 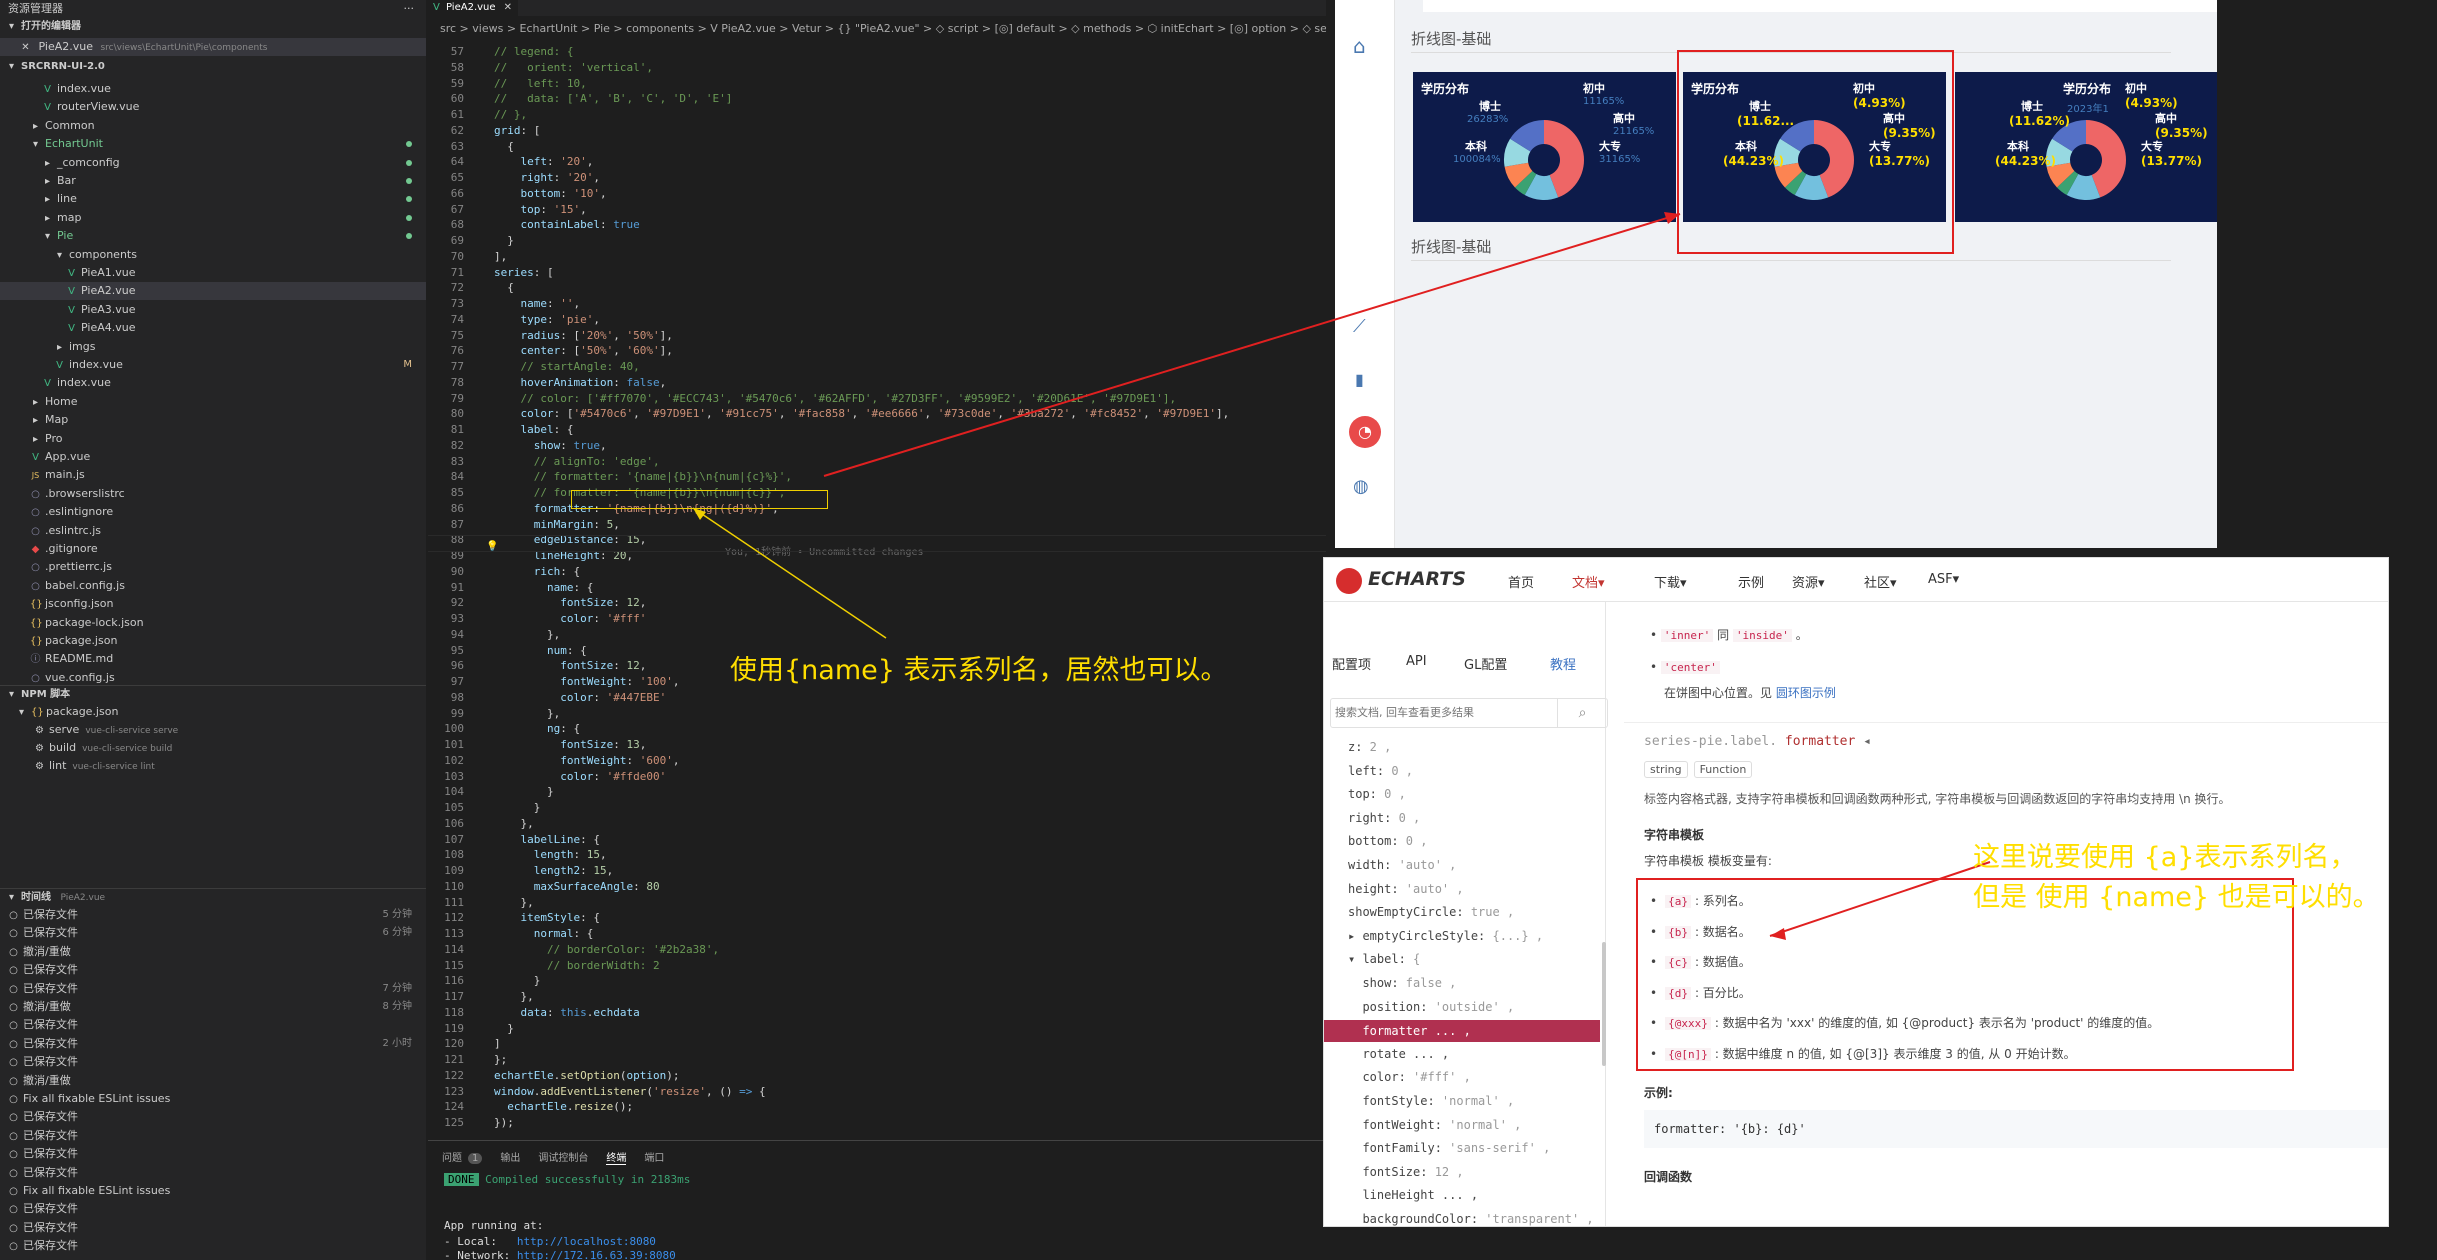 I want to click on yellow-arrow-line, so click(x=789, y=573).